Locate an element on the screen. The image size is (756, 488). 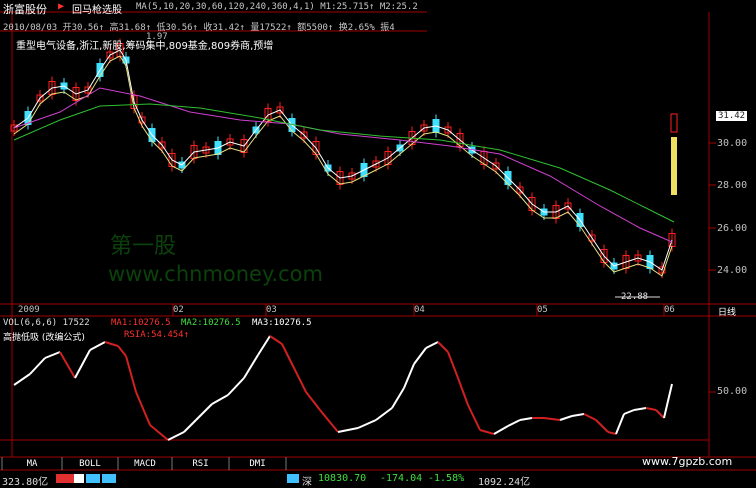
low-price-label: 22.88 is located at coordinates (635, 297).